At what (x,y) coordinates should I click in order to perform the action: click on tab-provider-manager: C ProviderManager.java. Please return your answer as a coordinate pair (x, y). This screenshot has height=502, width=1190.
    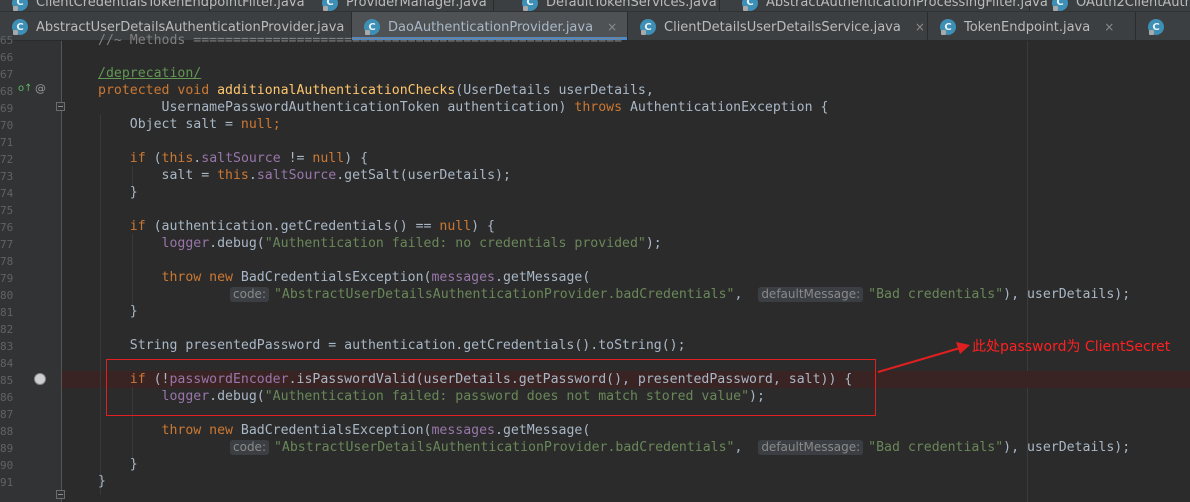
    Looking at the image, I should click on (402, 5).